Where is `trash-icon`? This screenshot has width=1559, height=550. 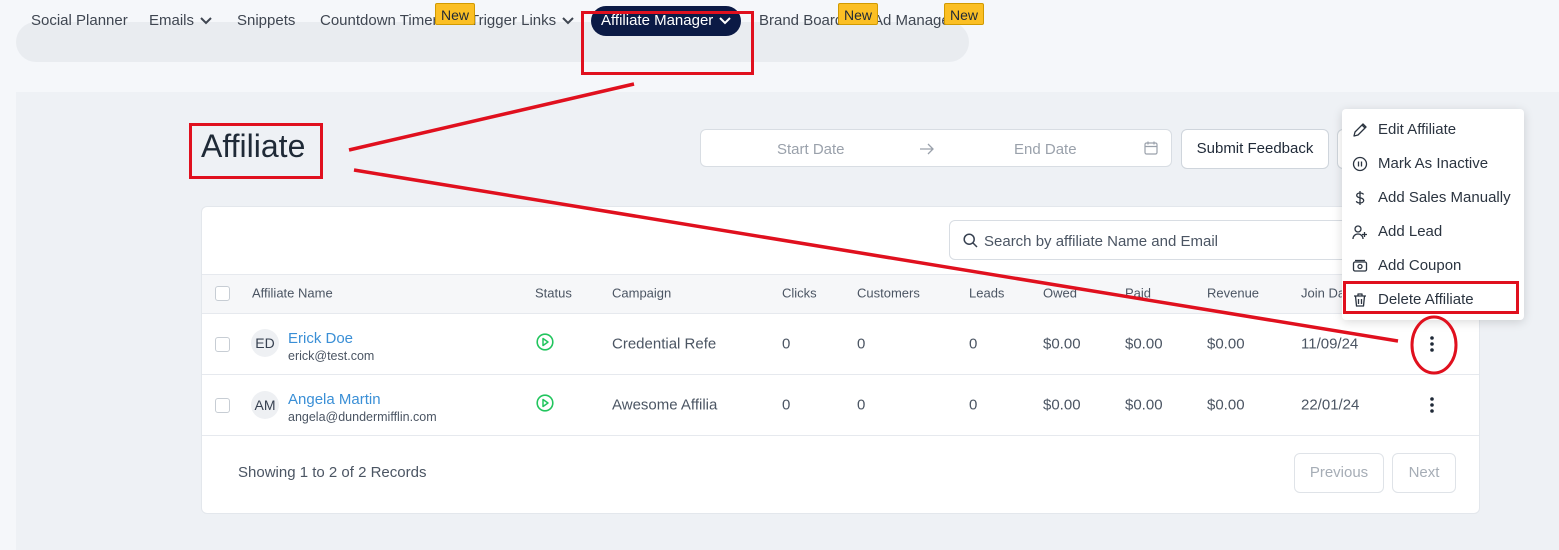 trash-icon is located at coordinates (1360, 300).